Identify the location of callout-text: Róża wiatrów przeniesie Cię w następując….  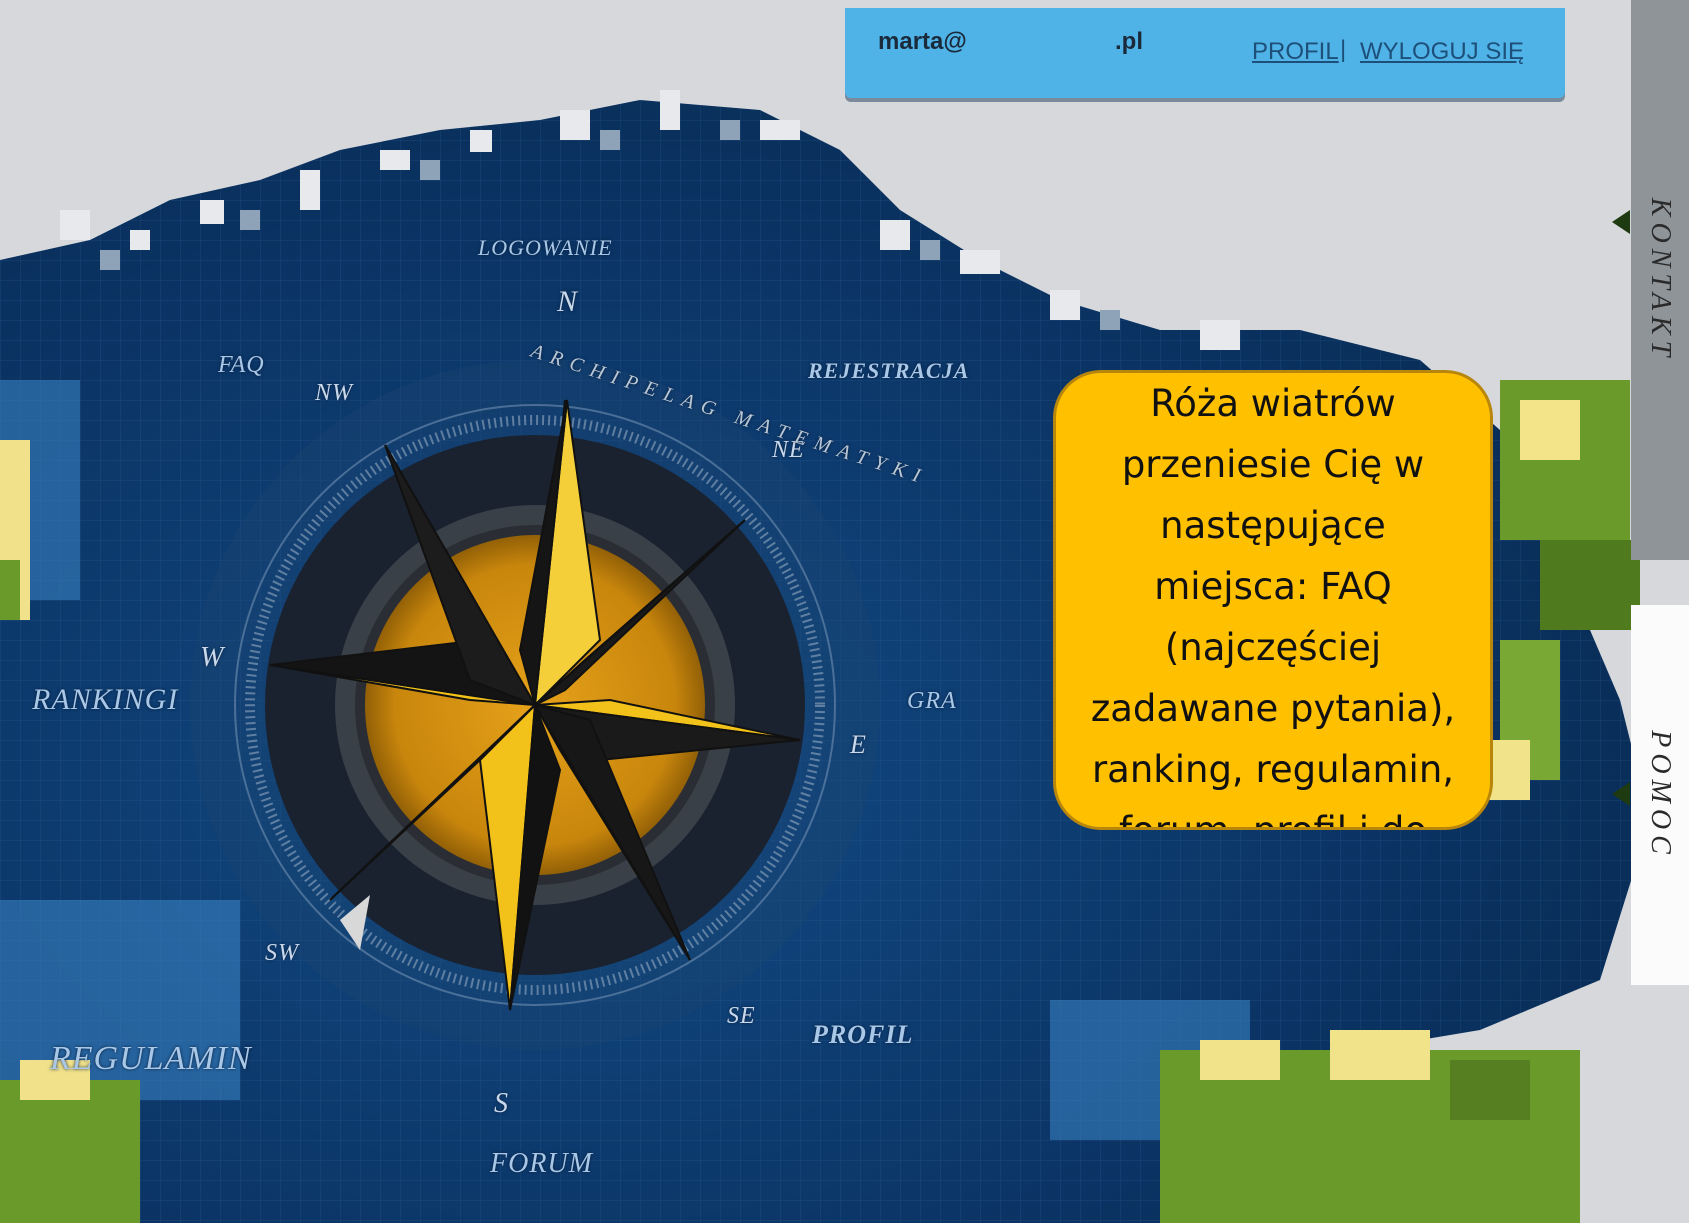
(1273, 604).